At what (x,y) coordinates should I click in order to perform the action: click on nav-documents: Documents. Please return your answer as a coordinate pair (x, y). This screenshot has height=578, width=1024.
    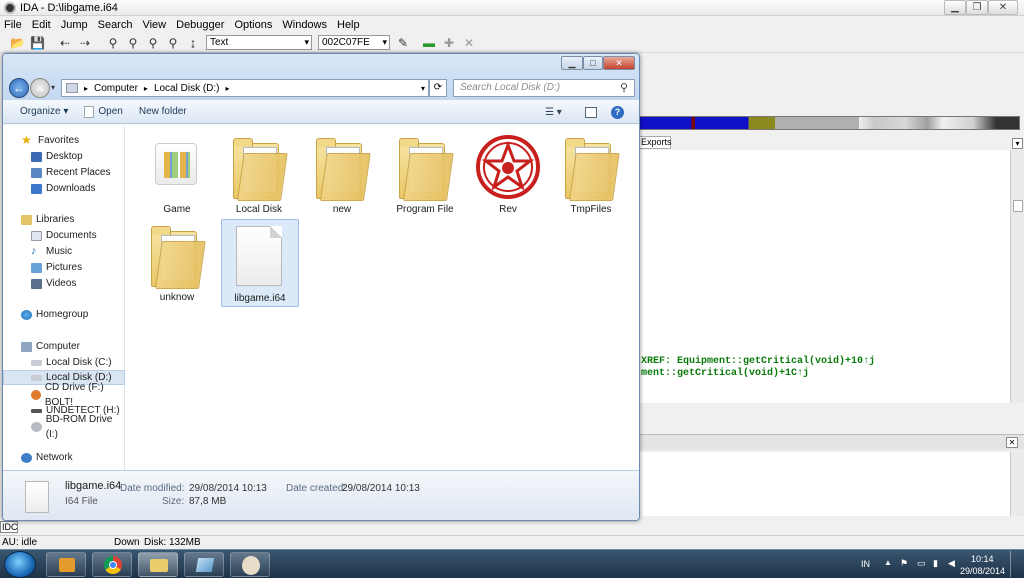
    Looking at the image, I should click on (64, 235).